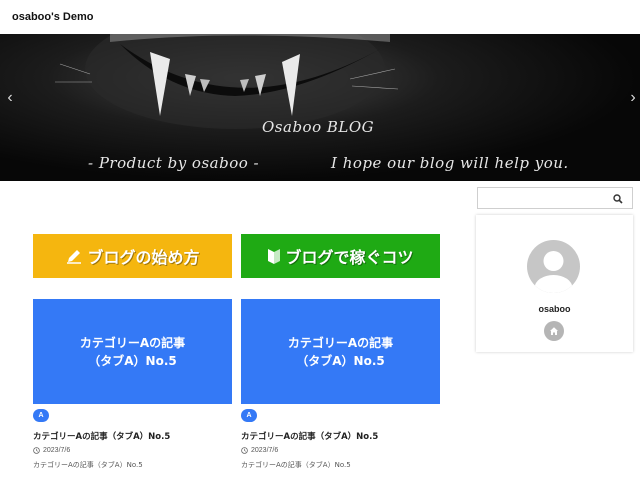 The image size is (640, 480). I want to click on home-icon, so click(554, 331).